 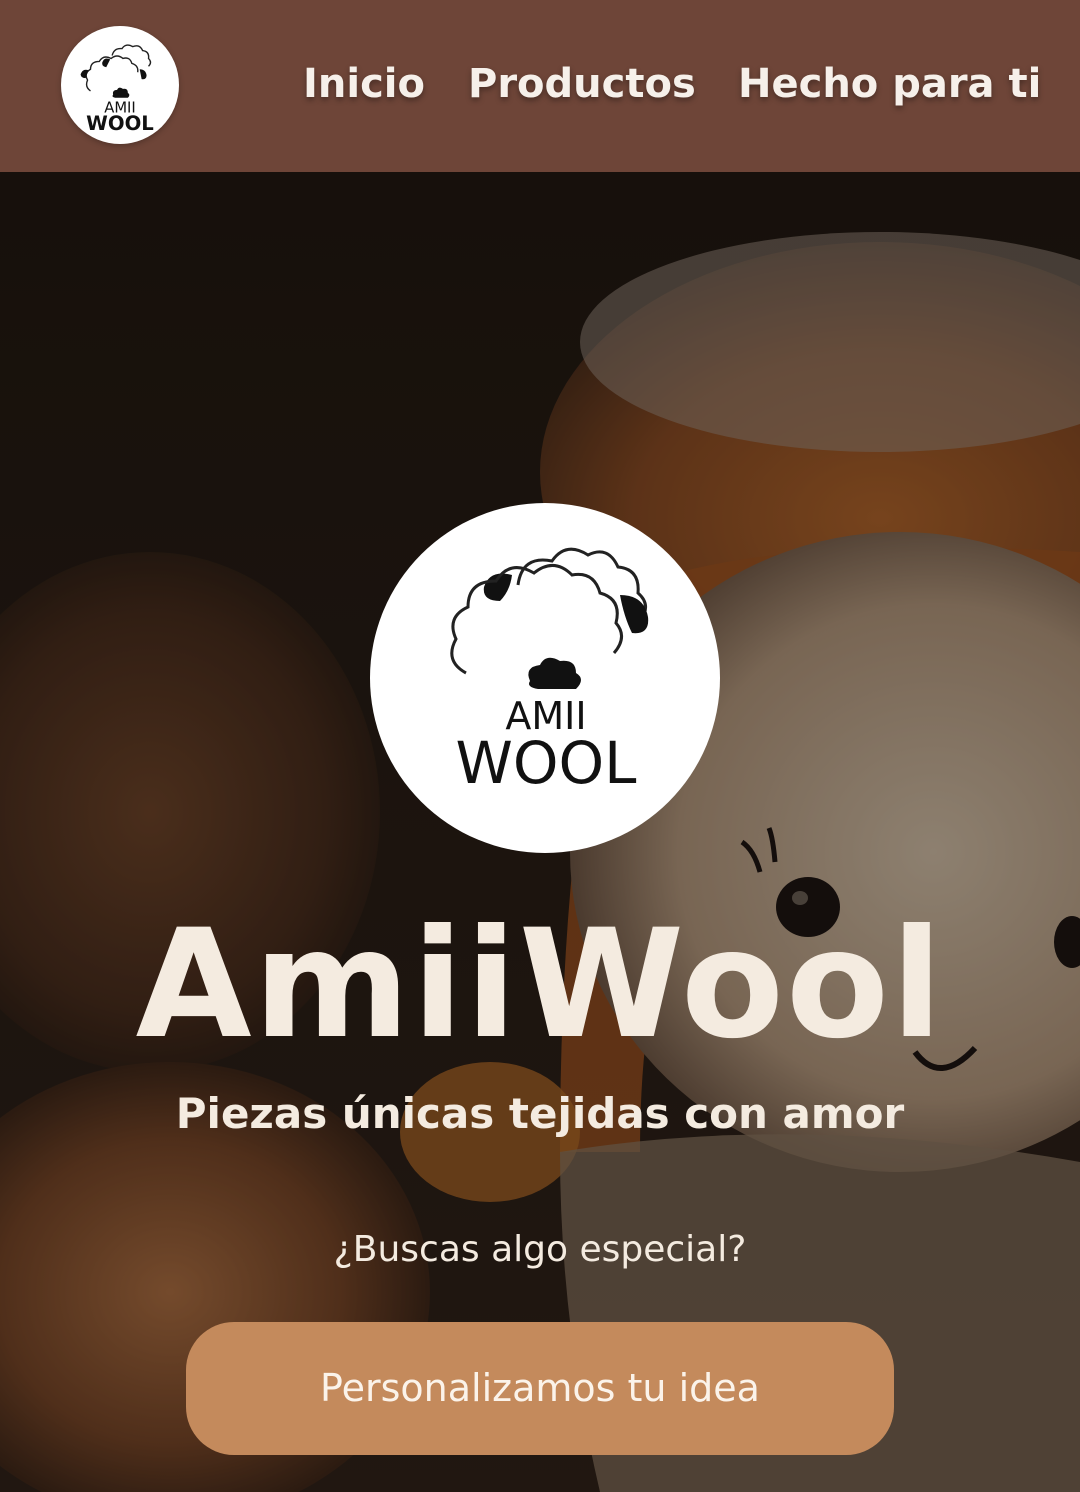 What do you see at coordinates (540, 985) in the screenshot?
I see `hero-title: AmiiWool` at bounding box center [540, 985].